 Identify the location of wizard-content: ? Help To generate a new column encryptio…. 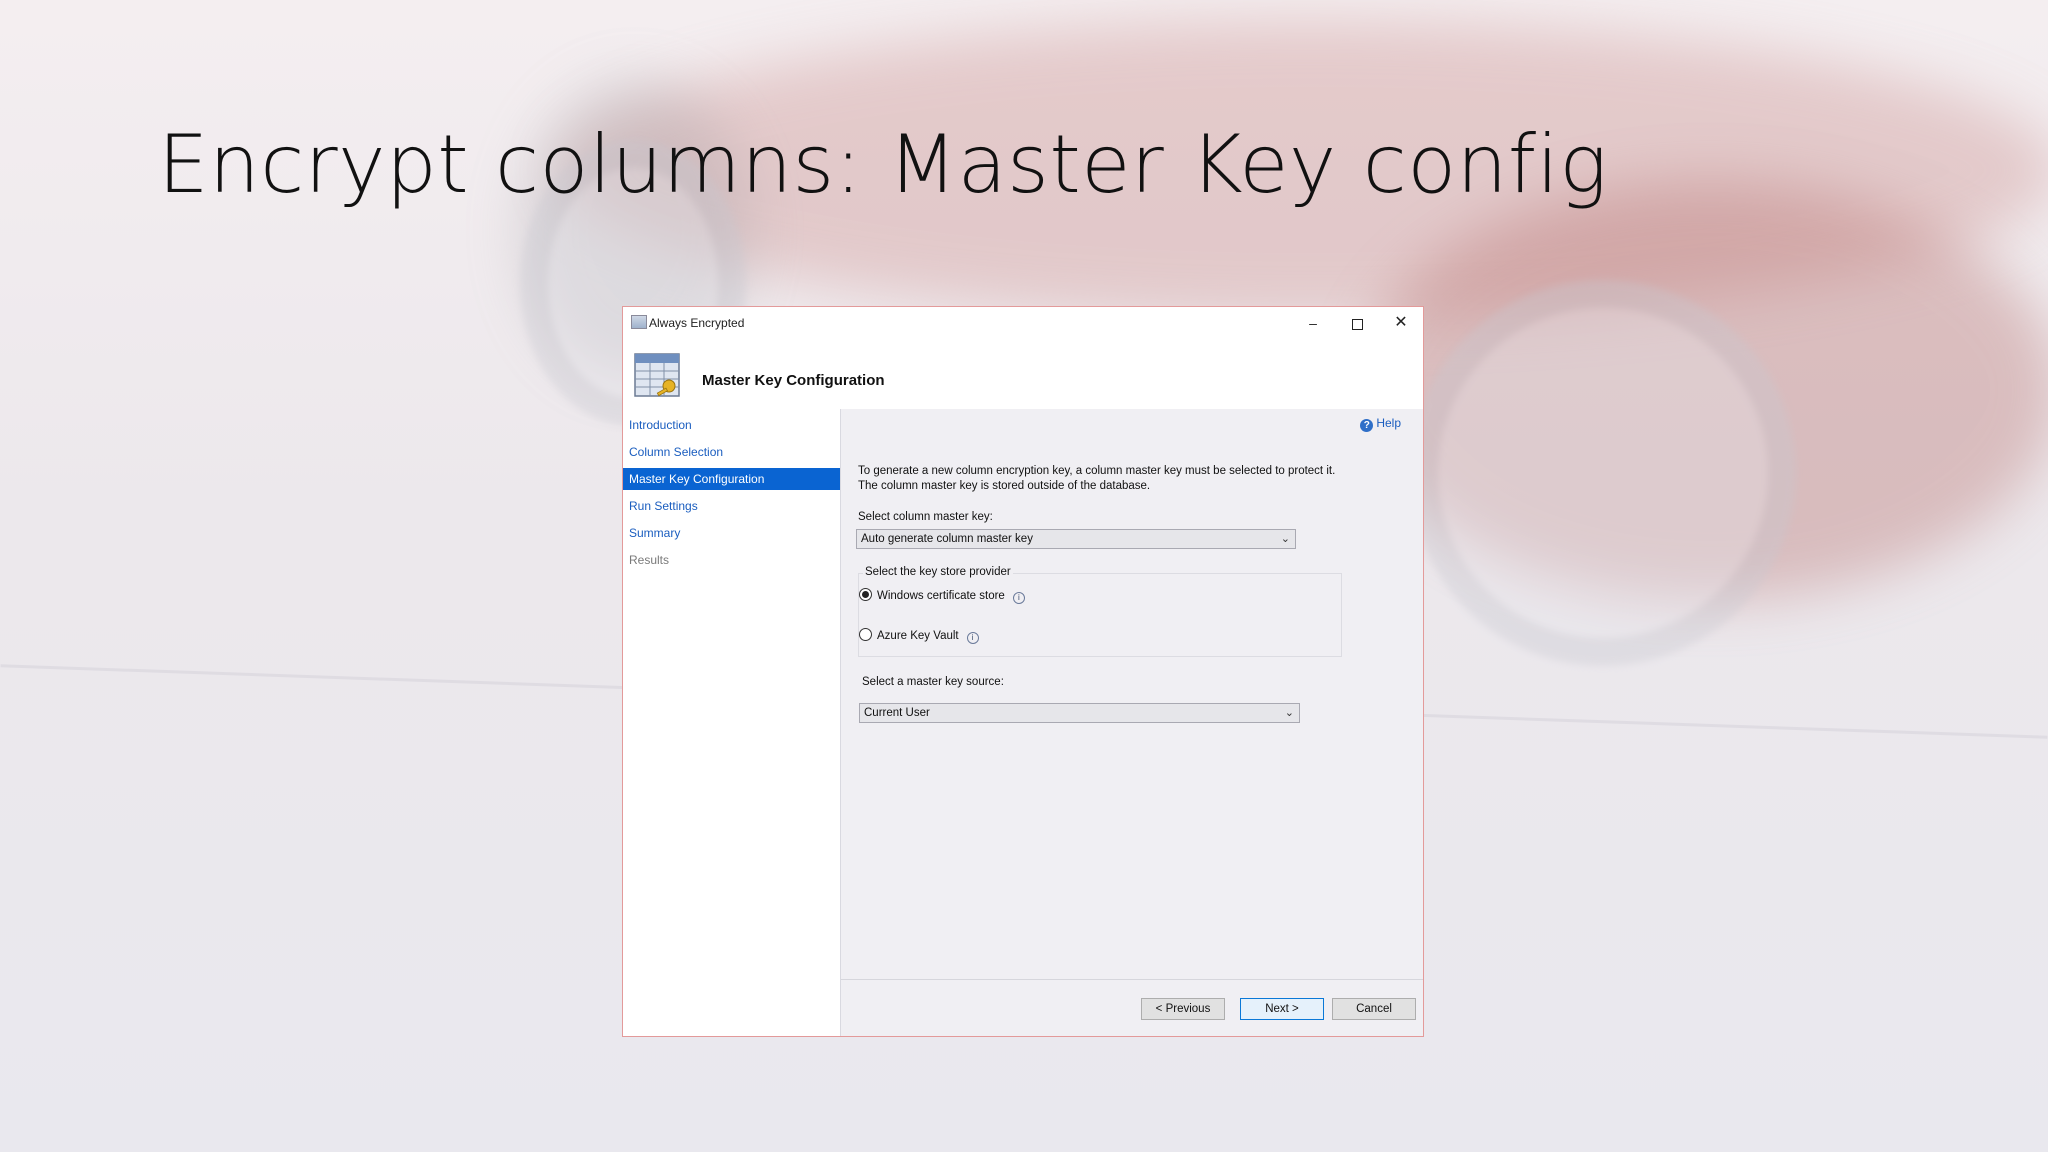
(1132, 694).